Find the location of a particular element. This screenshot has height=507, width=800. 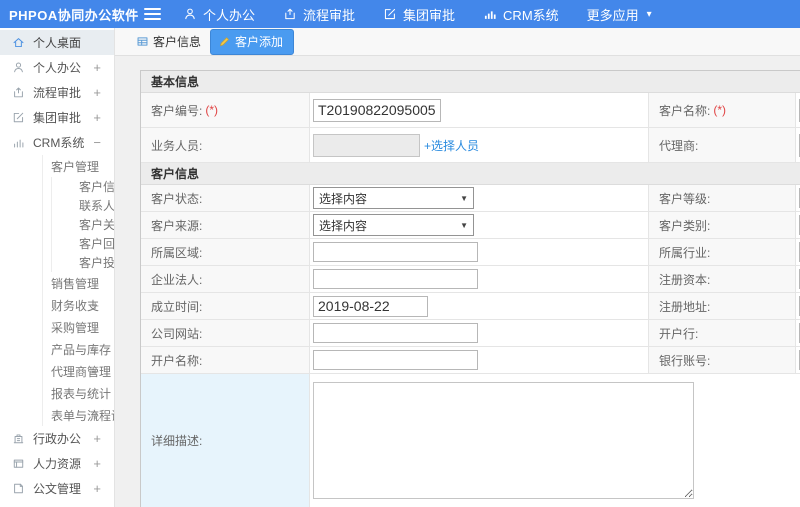

caret-down-icon: ▼ is located at coordinates (464, 225).